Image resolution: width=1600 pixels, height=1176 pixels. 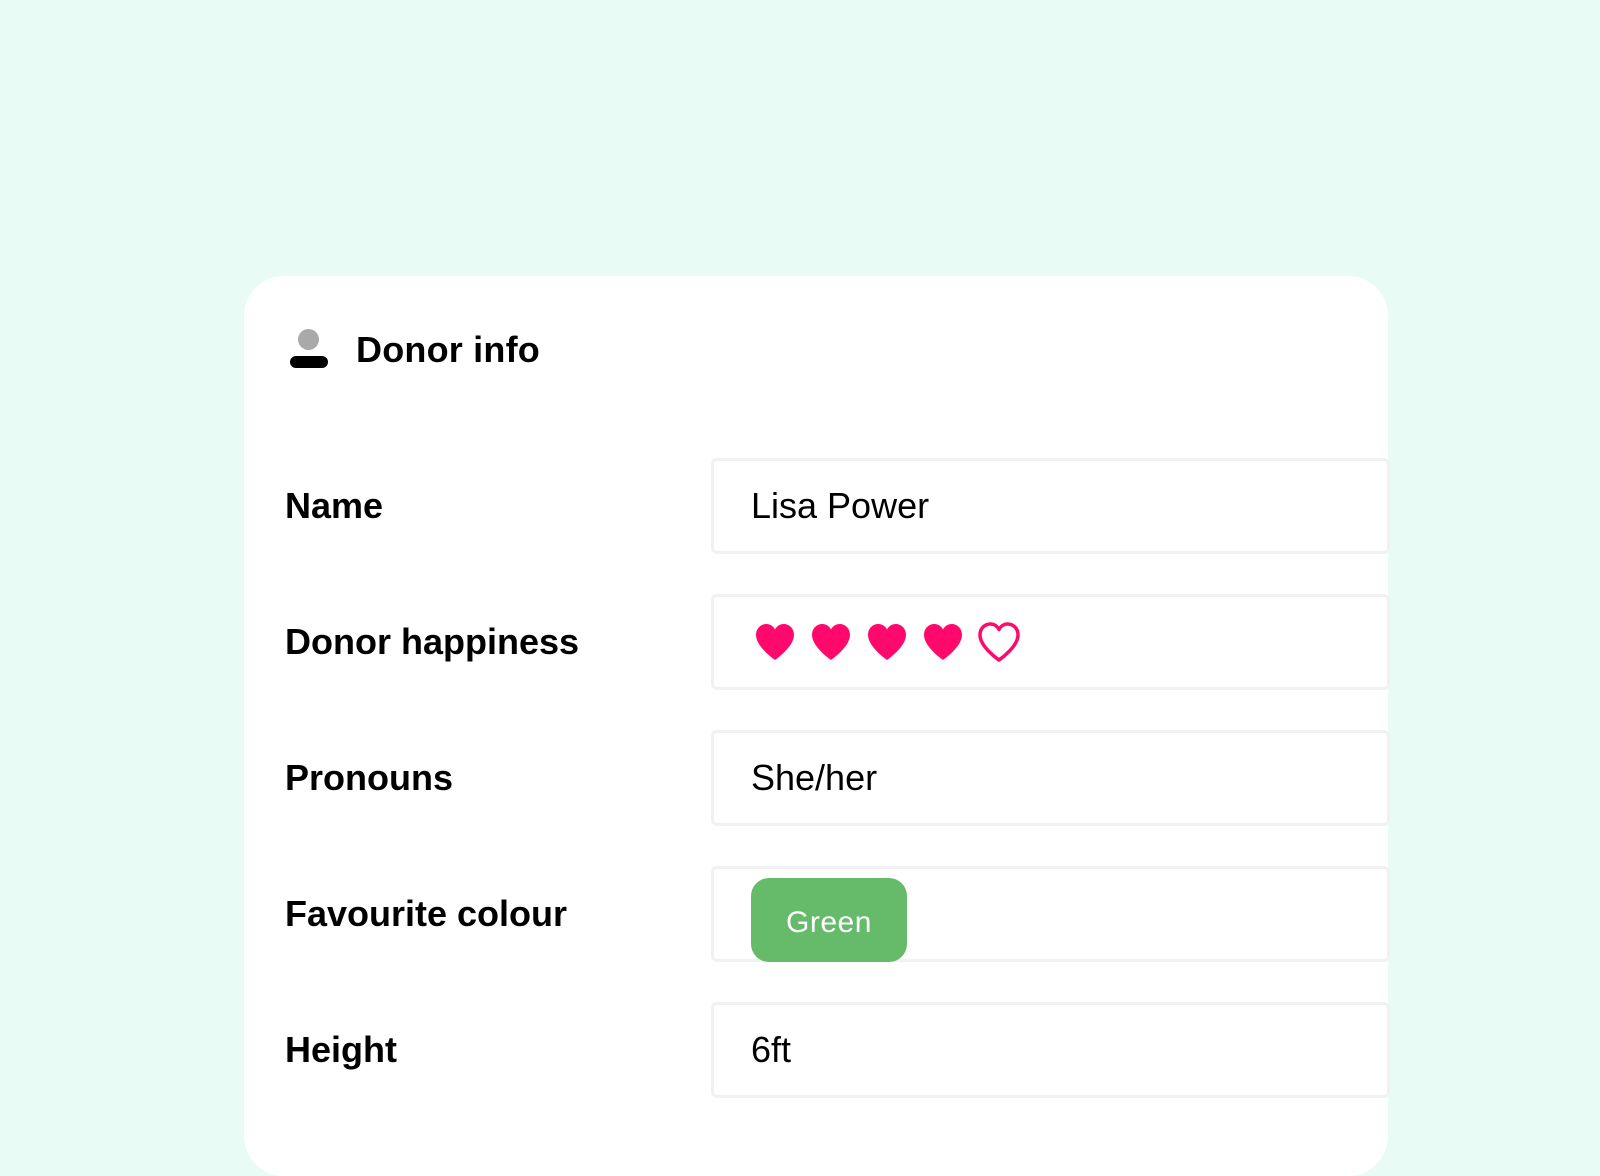 What do you see at coordinates (999, 642) in the screenshot?
I see `heart-empty-icon` at bounding box center [999, 642].